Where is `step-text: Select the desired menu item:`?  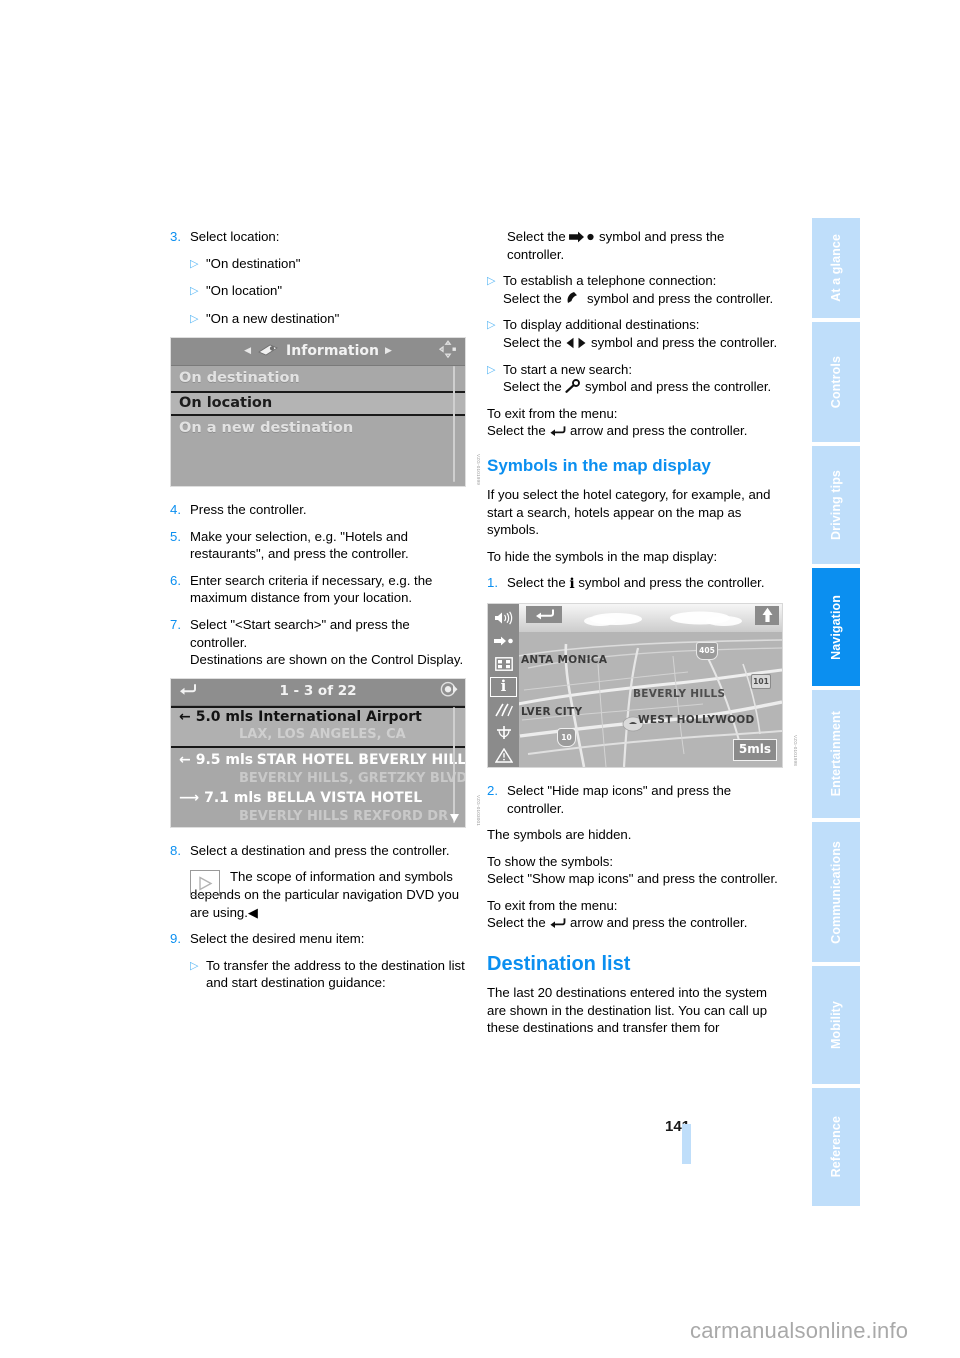 step-text: Select the desired menu item: is located at coordinates (277, 939).